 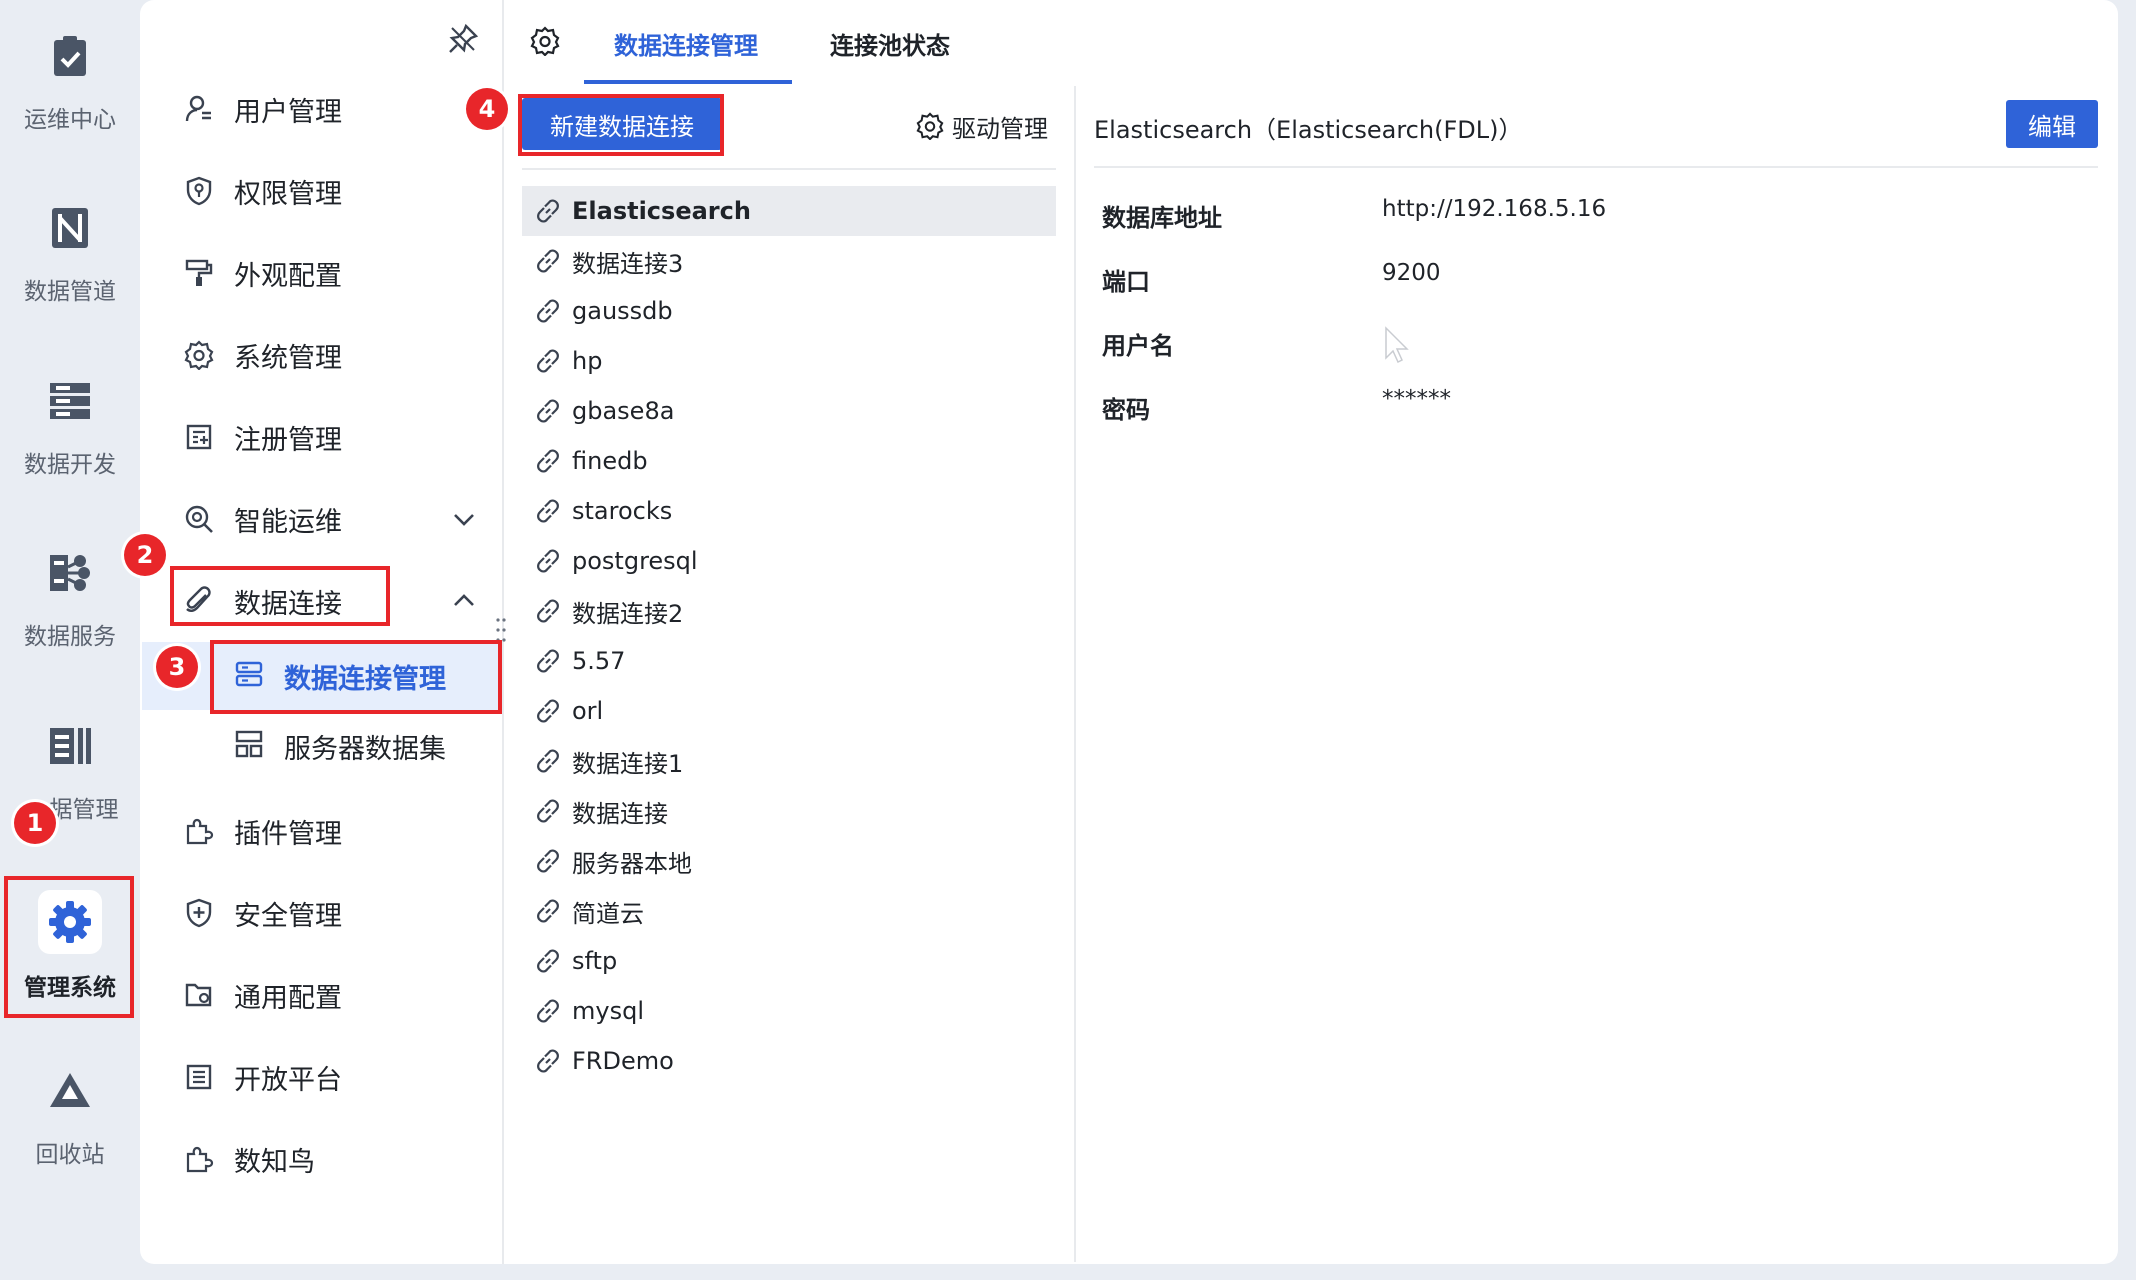 I want to click on rail-item-admin-system: 管理系统, so click(x=70, y=951).